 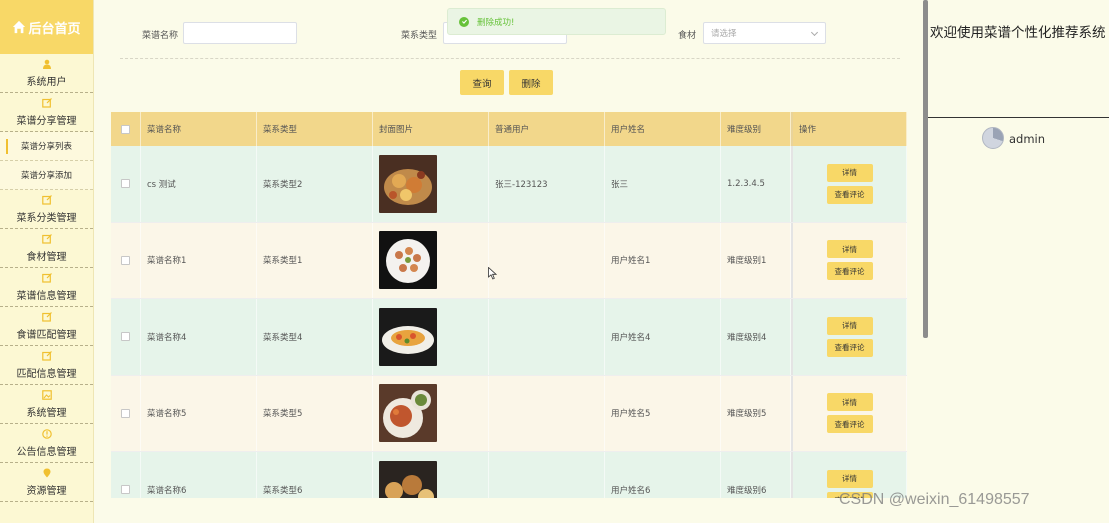 I want to click on sidebar-item-ingredients: 食材管理, so click(x=46, y=248).